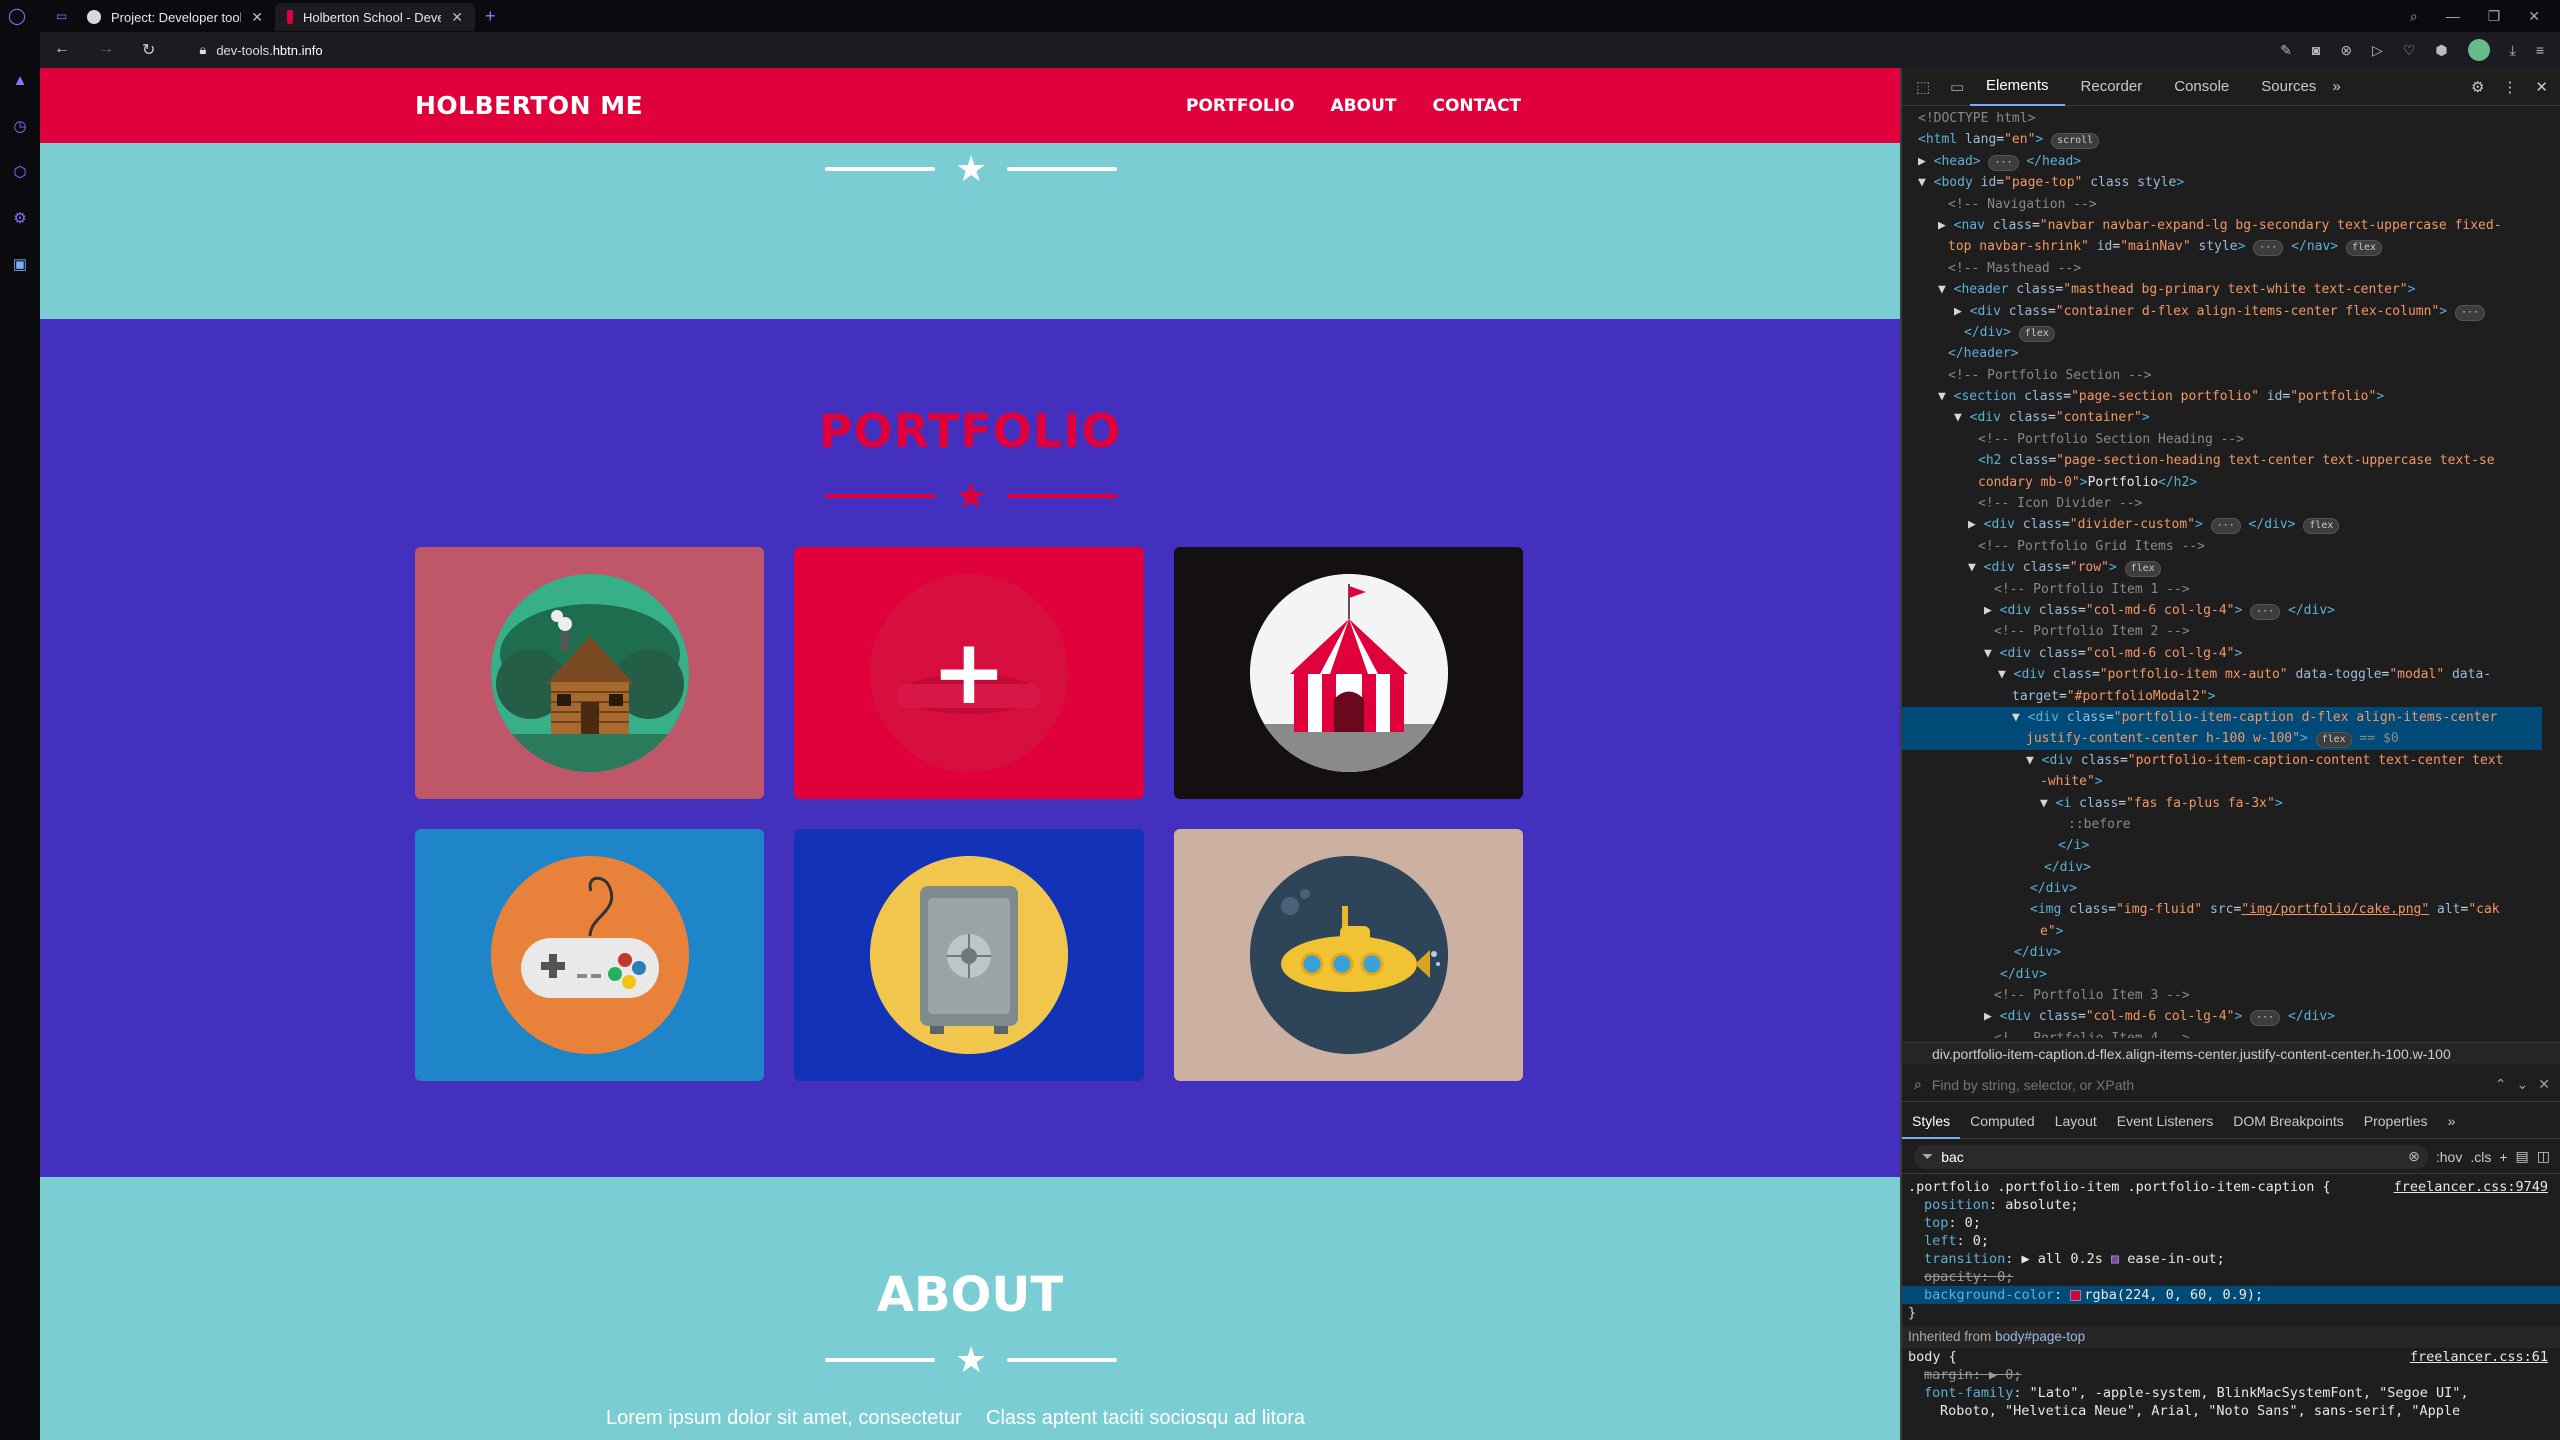  Describe the element at coordinates (19, 172) in the screenshot. I see `sidebar-cube-icon: ⬡` at that location.